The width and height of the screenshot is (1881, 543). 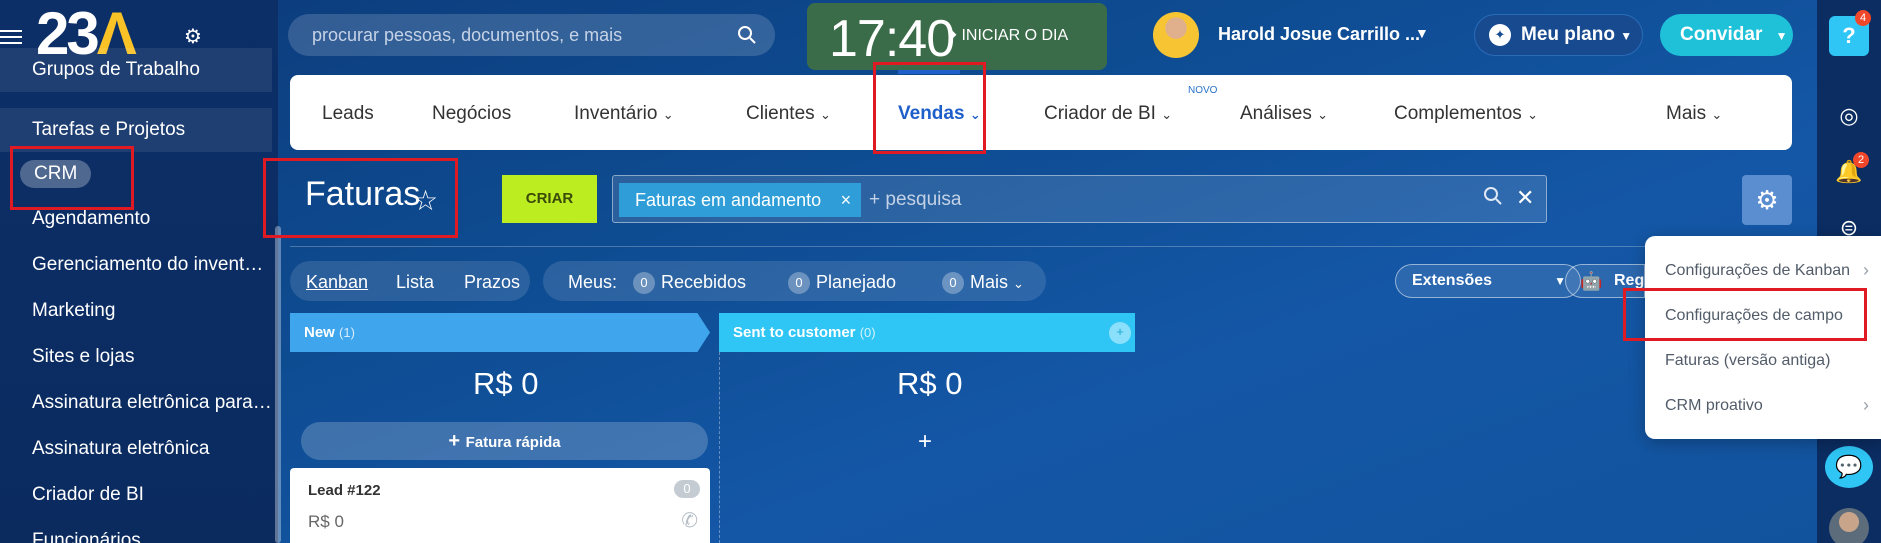 I want to click on tab-mais: Mais ⌄, so click(x=1694, y=114).